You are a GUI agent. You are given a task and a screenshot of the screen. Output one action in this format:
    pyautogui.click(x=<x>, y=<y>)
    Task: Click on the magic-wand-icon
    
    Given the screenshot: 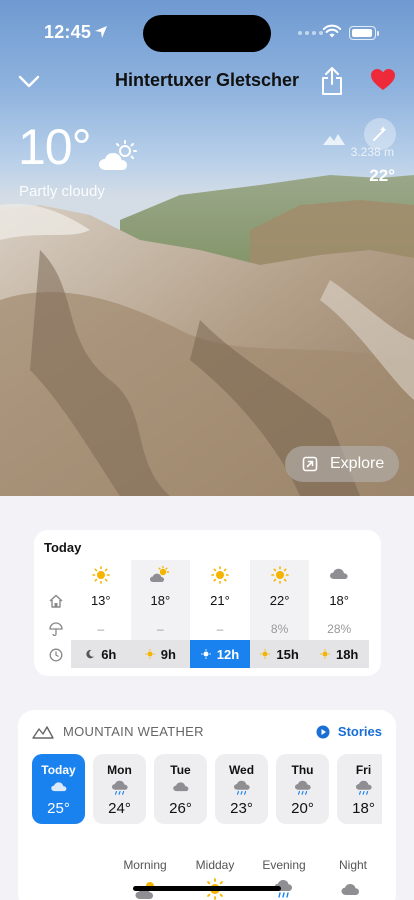 What is the action you would take?
    pyautogui.click(x=380, y=133)
    